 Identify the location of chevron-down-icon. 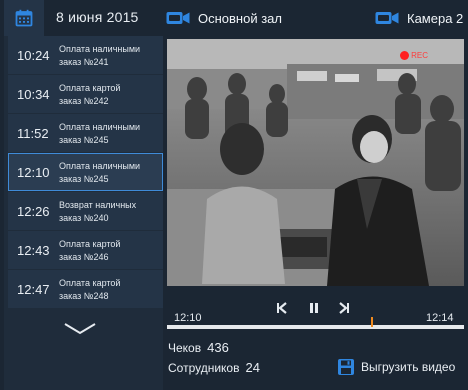
(80, 329).